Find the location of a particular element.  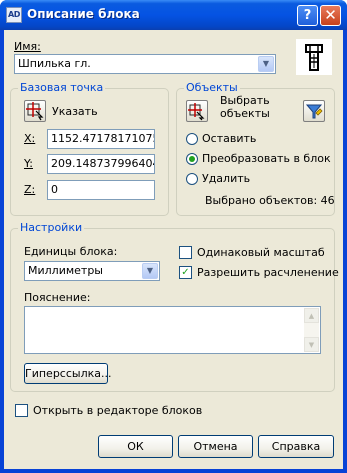

pick-point-icon is located at coordinates (35, 111).